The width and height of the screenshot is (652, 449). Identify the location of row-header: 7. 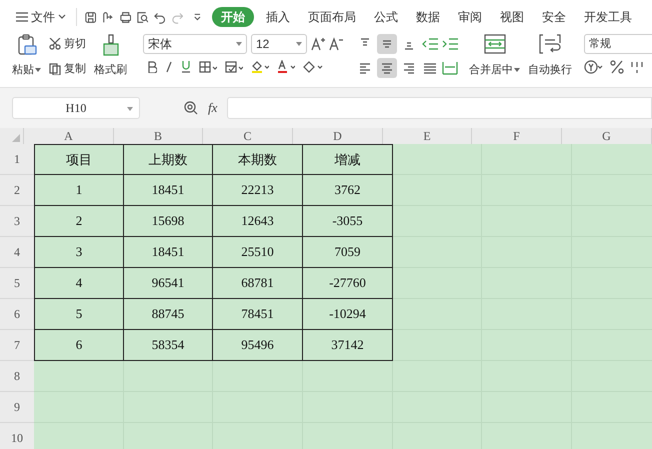
(17, 345).